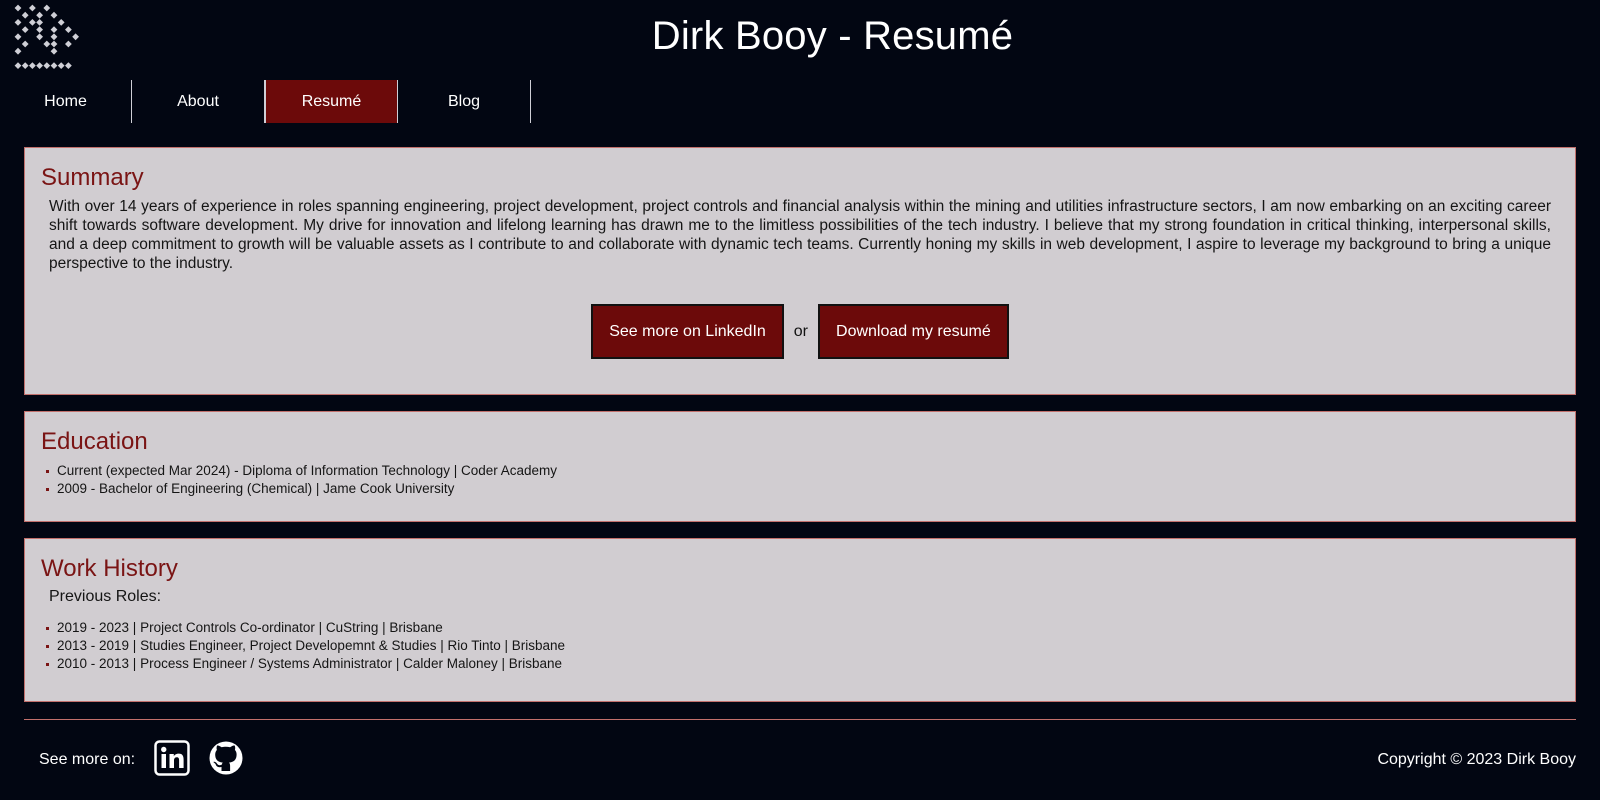 The image size is (1600, 800). What do you see at coordinates (832, 36) in the screenshot?
I see `page-title: Dirk Booy - Resumé` at bounding box center [832, 36].